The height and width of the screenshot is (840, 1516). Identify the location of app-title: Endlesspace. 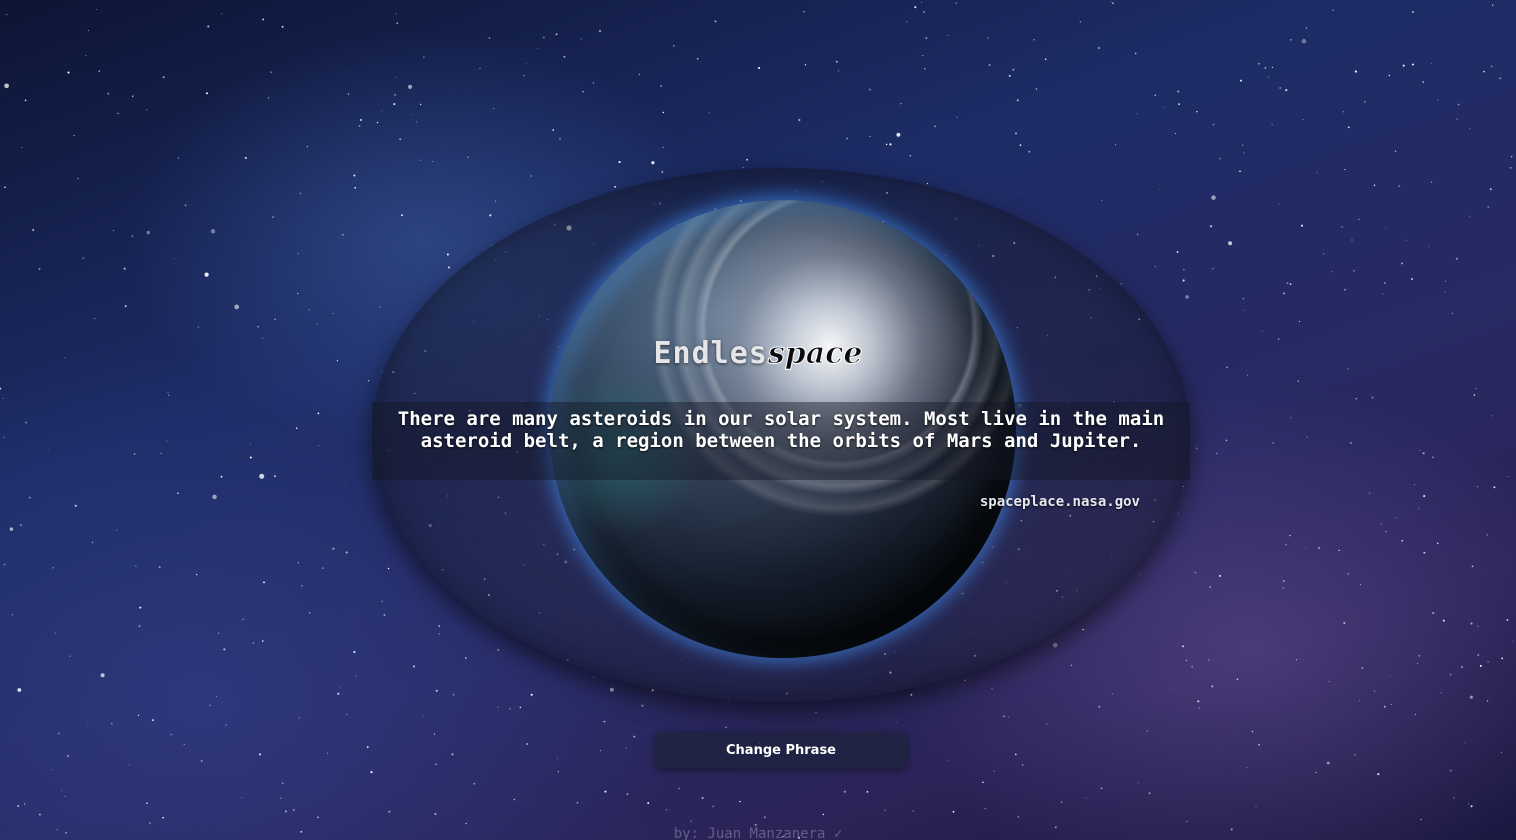
(758, 354).